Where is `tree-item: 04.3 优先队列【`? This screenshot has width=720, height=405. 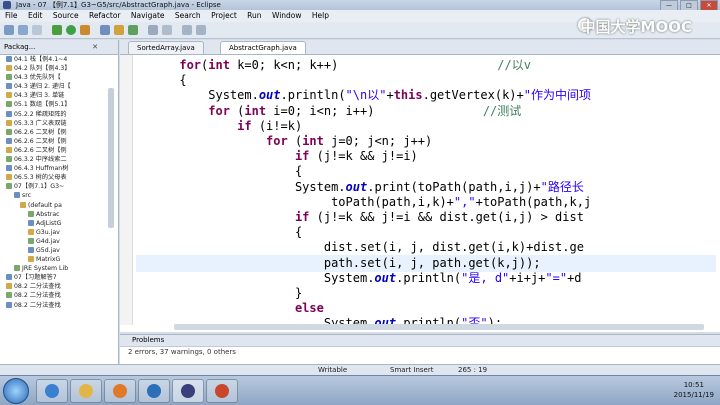 tree-item: 04.3 优先队列【 is located at coordinates (59, 77).